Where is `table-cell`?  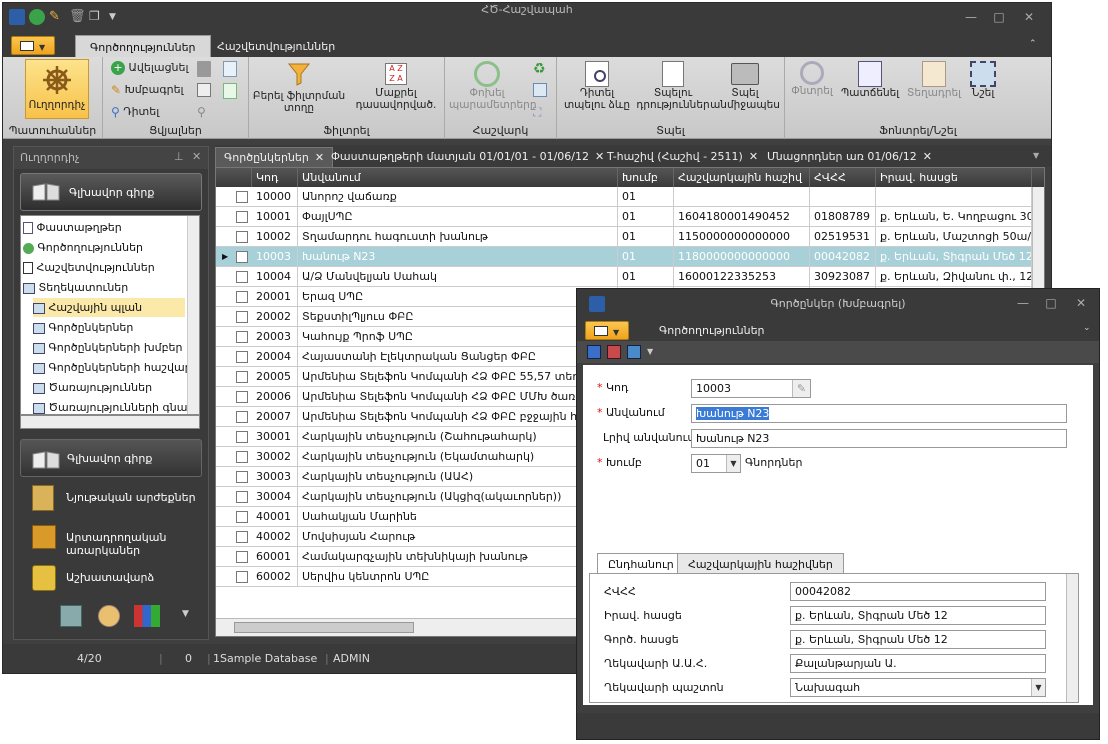
table-cell is located at coordinates (954, 197).